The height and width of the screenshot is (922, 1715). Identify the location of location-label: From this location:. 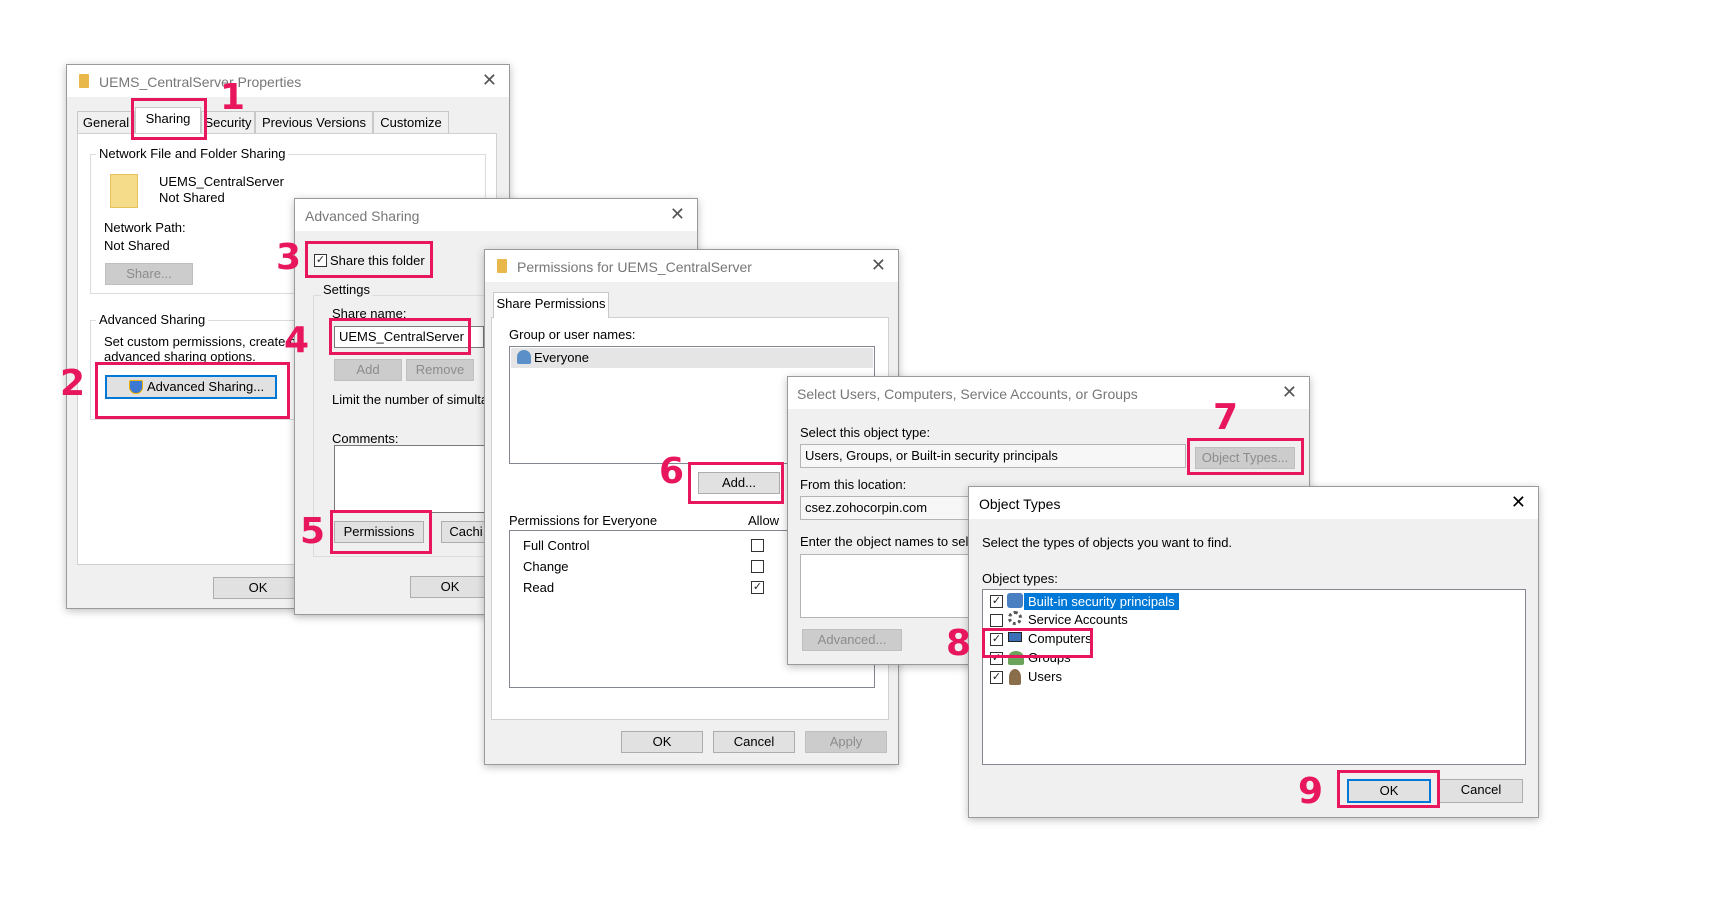
(853, 484).